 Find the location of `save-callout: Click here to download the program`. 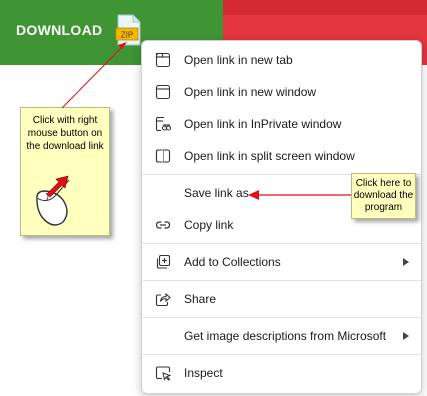

save-callout: Click here to download the program is located at coordinates (383, 196).